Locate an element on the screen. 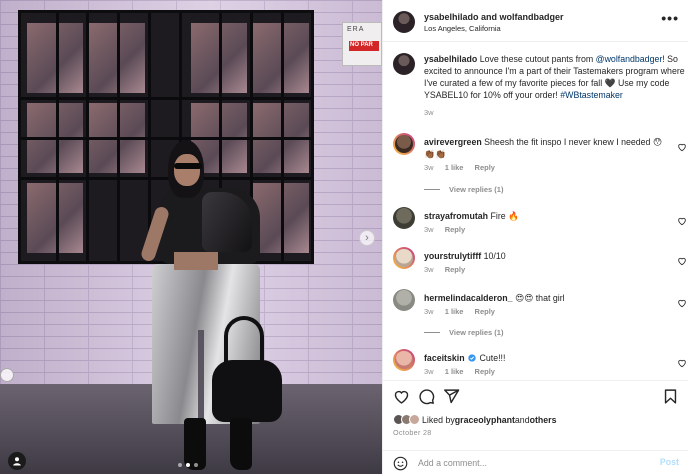  model-figure is located at coordinates (210, 307).